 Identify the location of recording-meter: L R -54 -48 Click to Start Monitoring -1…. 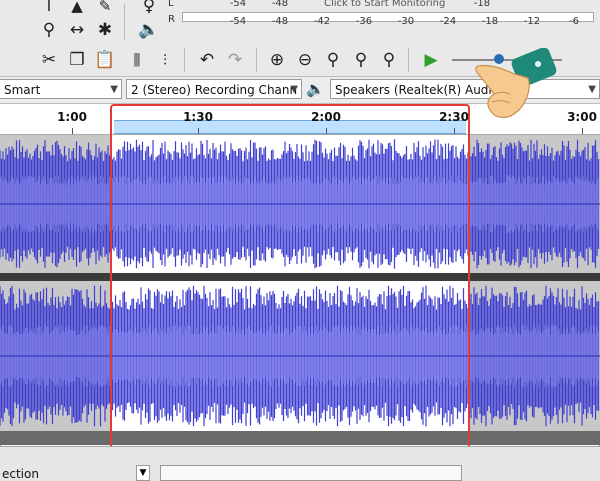
(384, 22).